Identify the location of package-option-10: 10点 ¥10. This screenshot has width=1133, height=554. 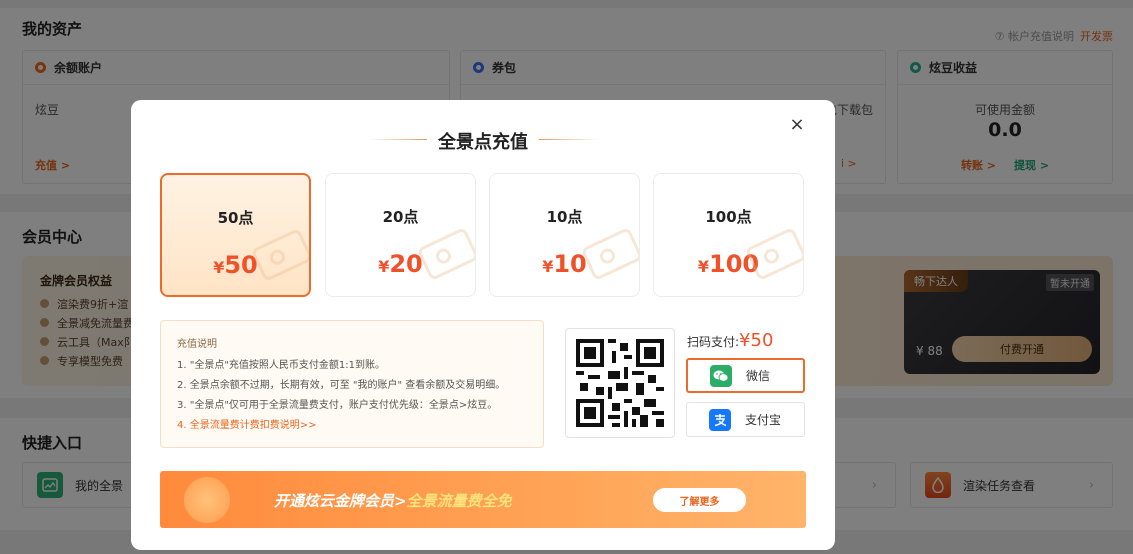
(564, 235).